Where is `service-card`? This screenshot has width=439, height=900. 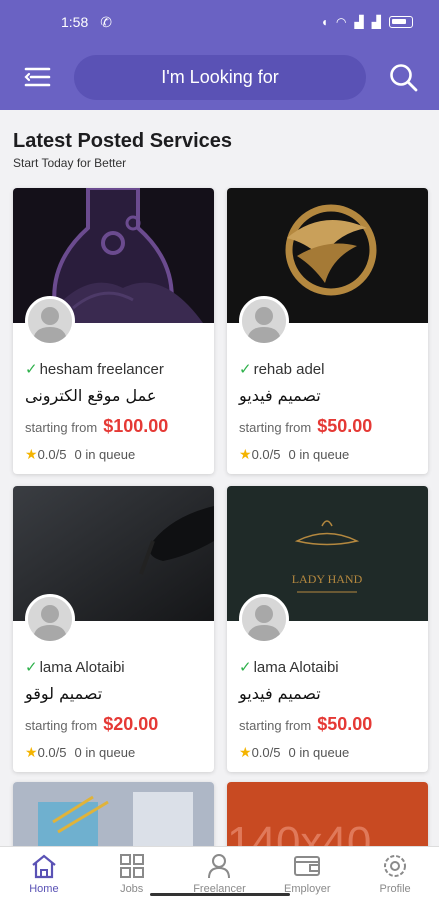 service-card is located at coordinates (113, 814).